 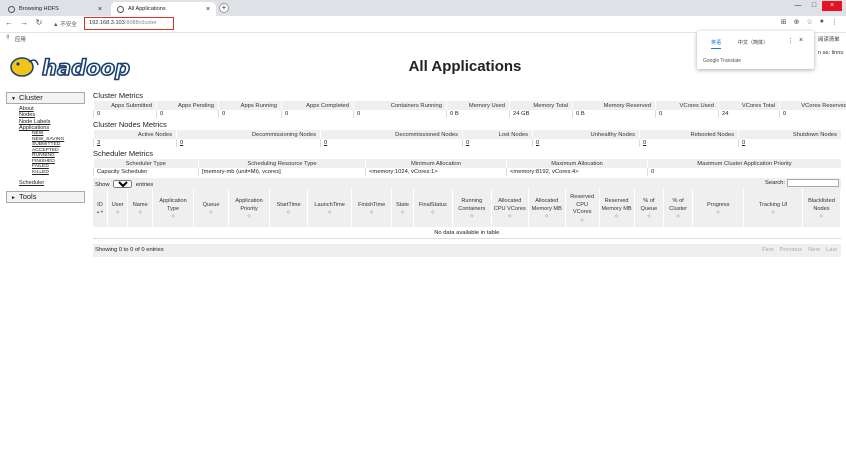 What do you see at coordinates (541, 105) in the screenshot?
I see `header-memory-total: Memory Total` at bounding box center [541, 105].